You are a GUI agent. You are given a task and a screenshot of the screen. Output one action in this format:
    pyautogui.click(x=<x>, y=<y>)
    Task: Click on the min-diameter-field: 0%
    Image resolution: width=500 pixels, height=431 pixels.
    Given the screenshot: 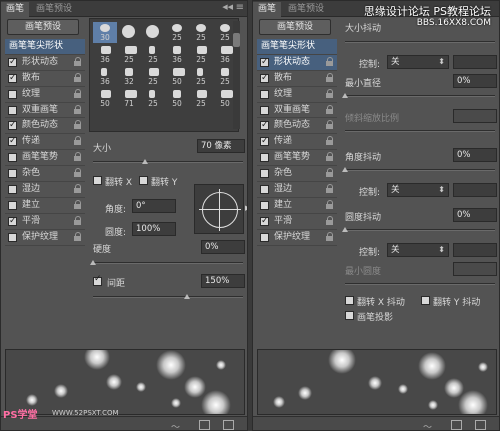 What is the action you would take?
    pyautogui.click(x=475, y=81)
    